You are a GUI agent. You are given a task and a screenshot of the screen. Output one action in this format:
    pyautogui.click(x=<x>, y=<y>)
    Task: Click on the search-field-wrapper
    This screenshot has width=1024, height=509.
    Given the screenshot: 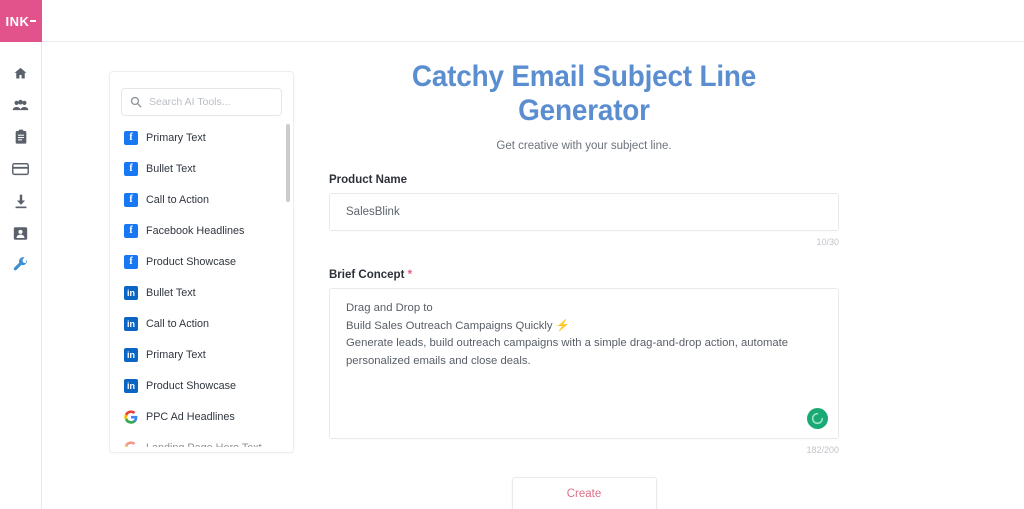 What is the action you would take?
    pyautogui.click(x=201, y=102)
    